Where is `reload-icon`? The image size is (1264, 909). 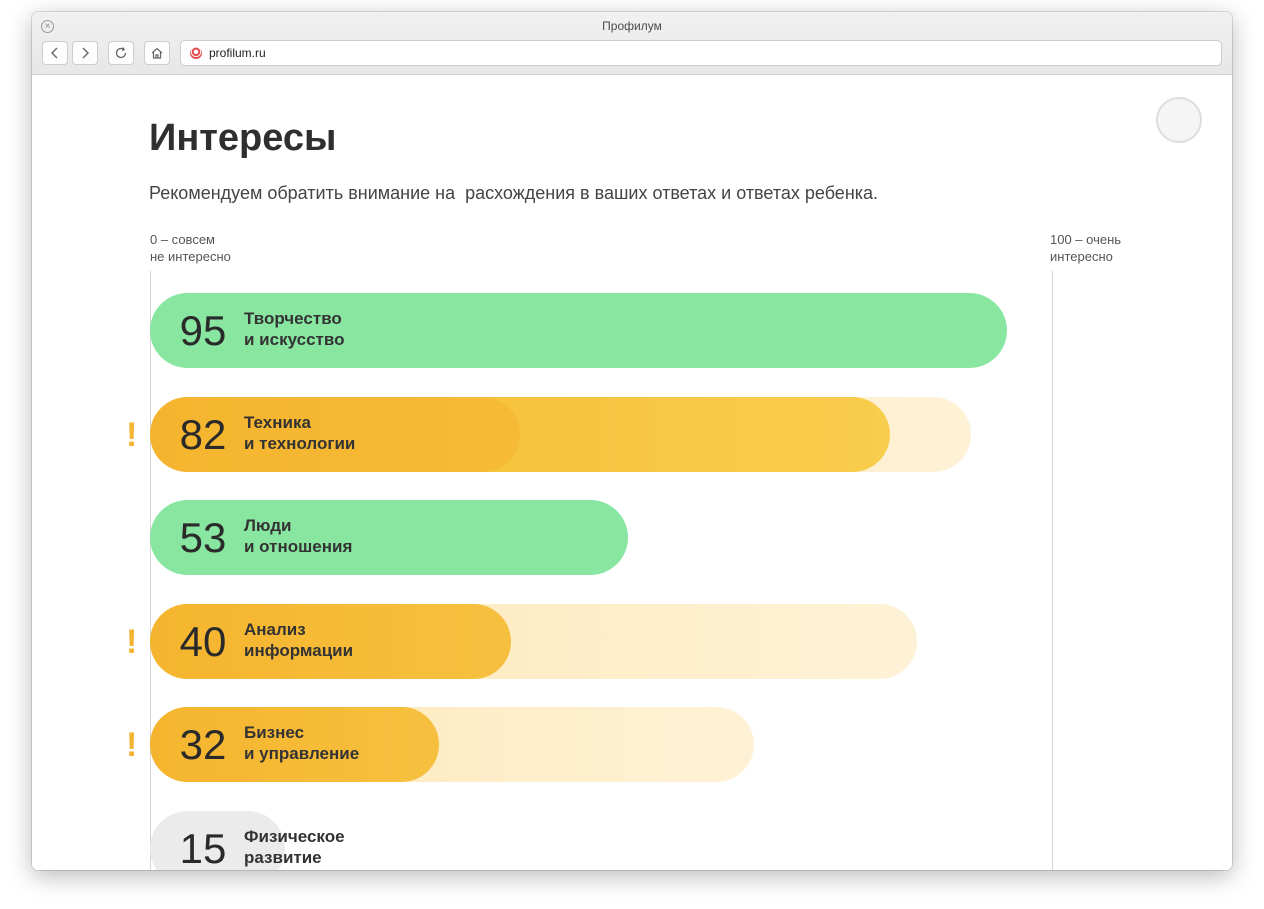
reload-icon is located at coordinates (121, 53).